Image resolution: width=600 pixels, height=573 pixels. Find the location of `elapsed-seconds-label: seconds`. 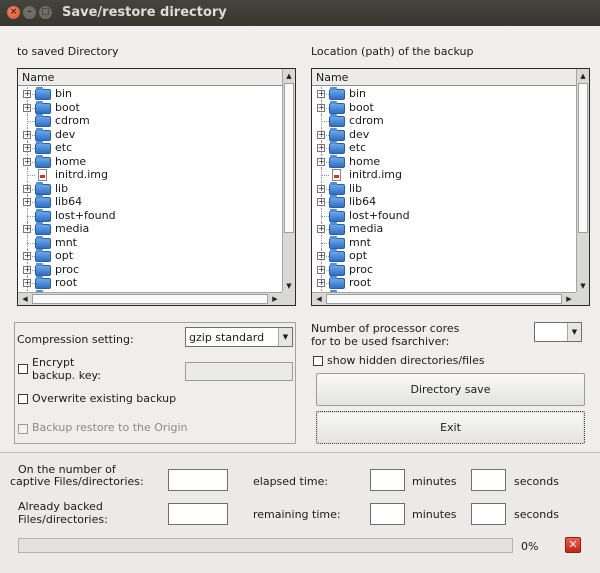

elapsed-seconds-label: seconds is located at coordinates (536, 481).